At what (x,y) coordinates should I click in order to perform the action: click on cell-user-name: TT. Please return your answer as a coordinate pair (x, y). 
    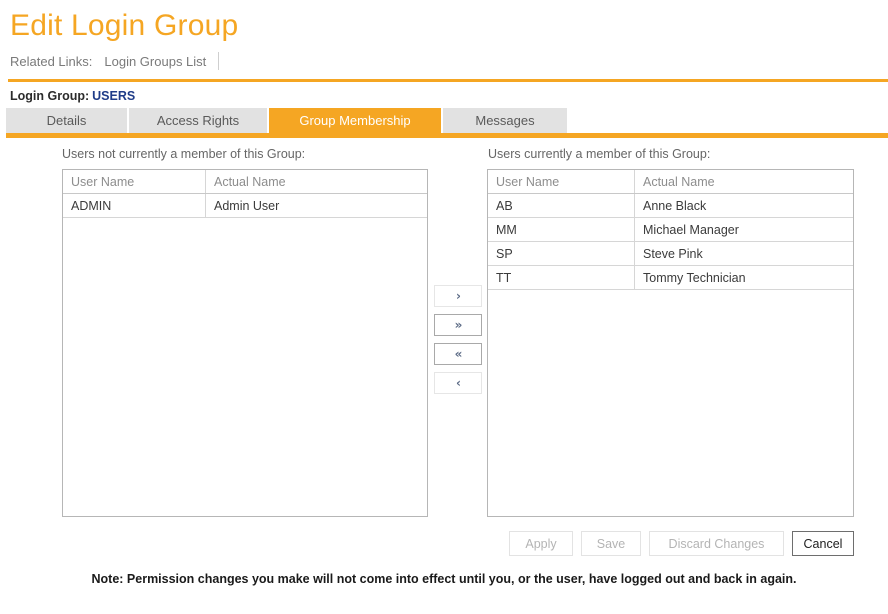
    Looking at the image, I should click on (561, 277).